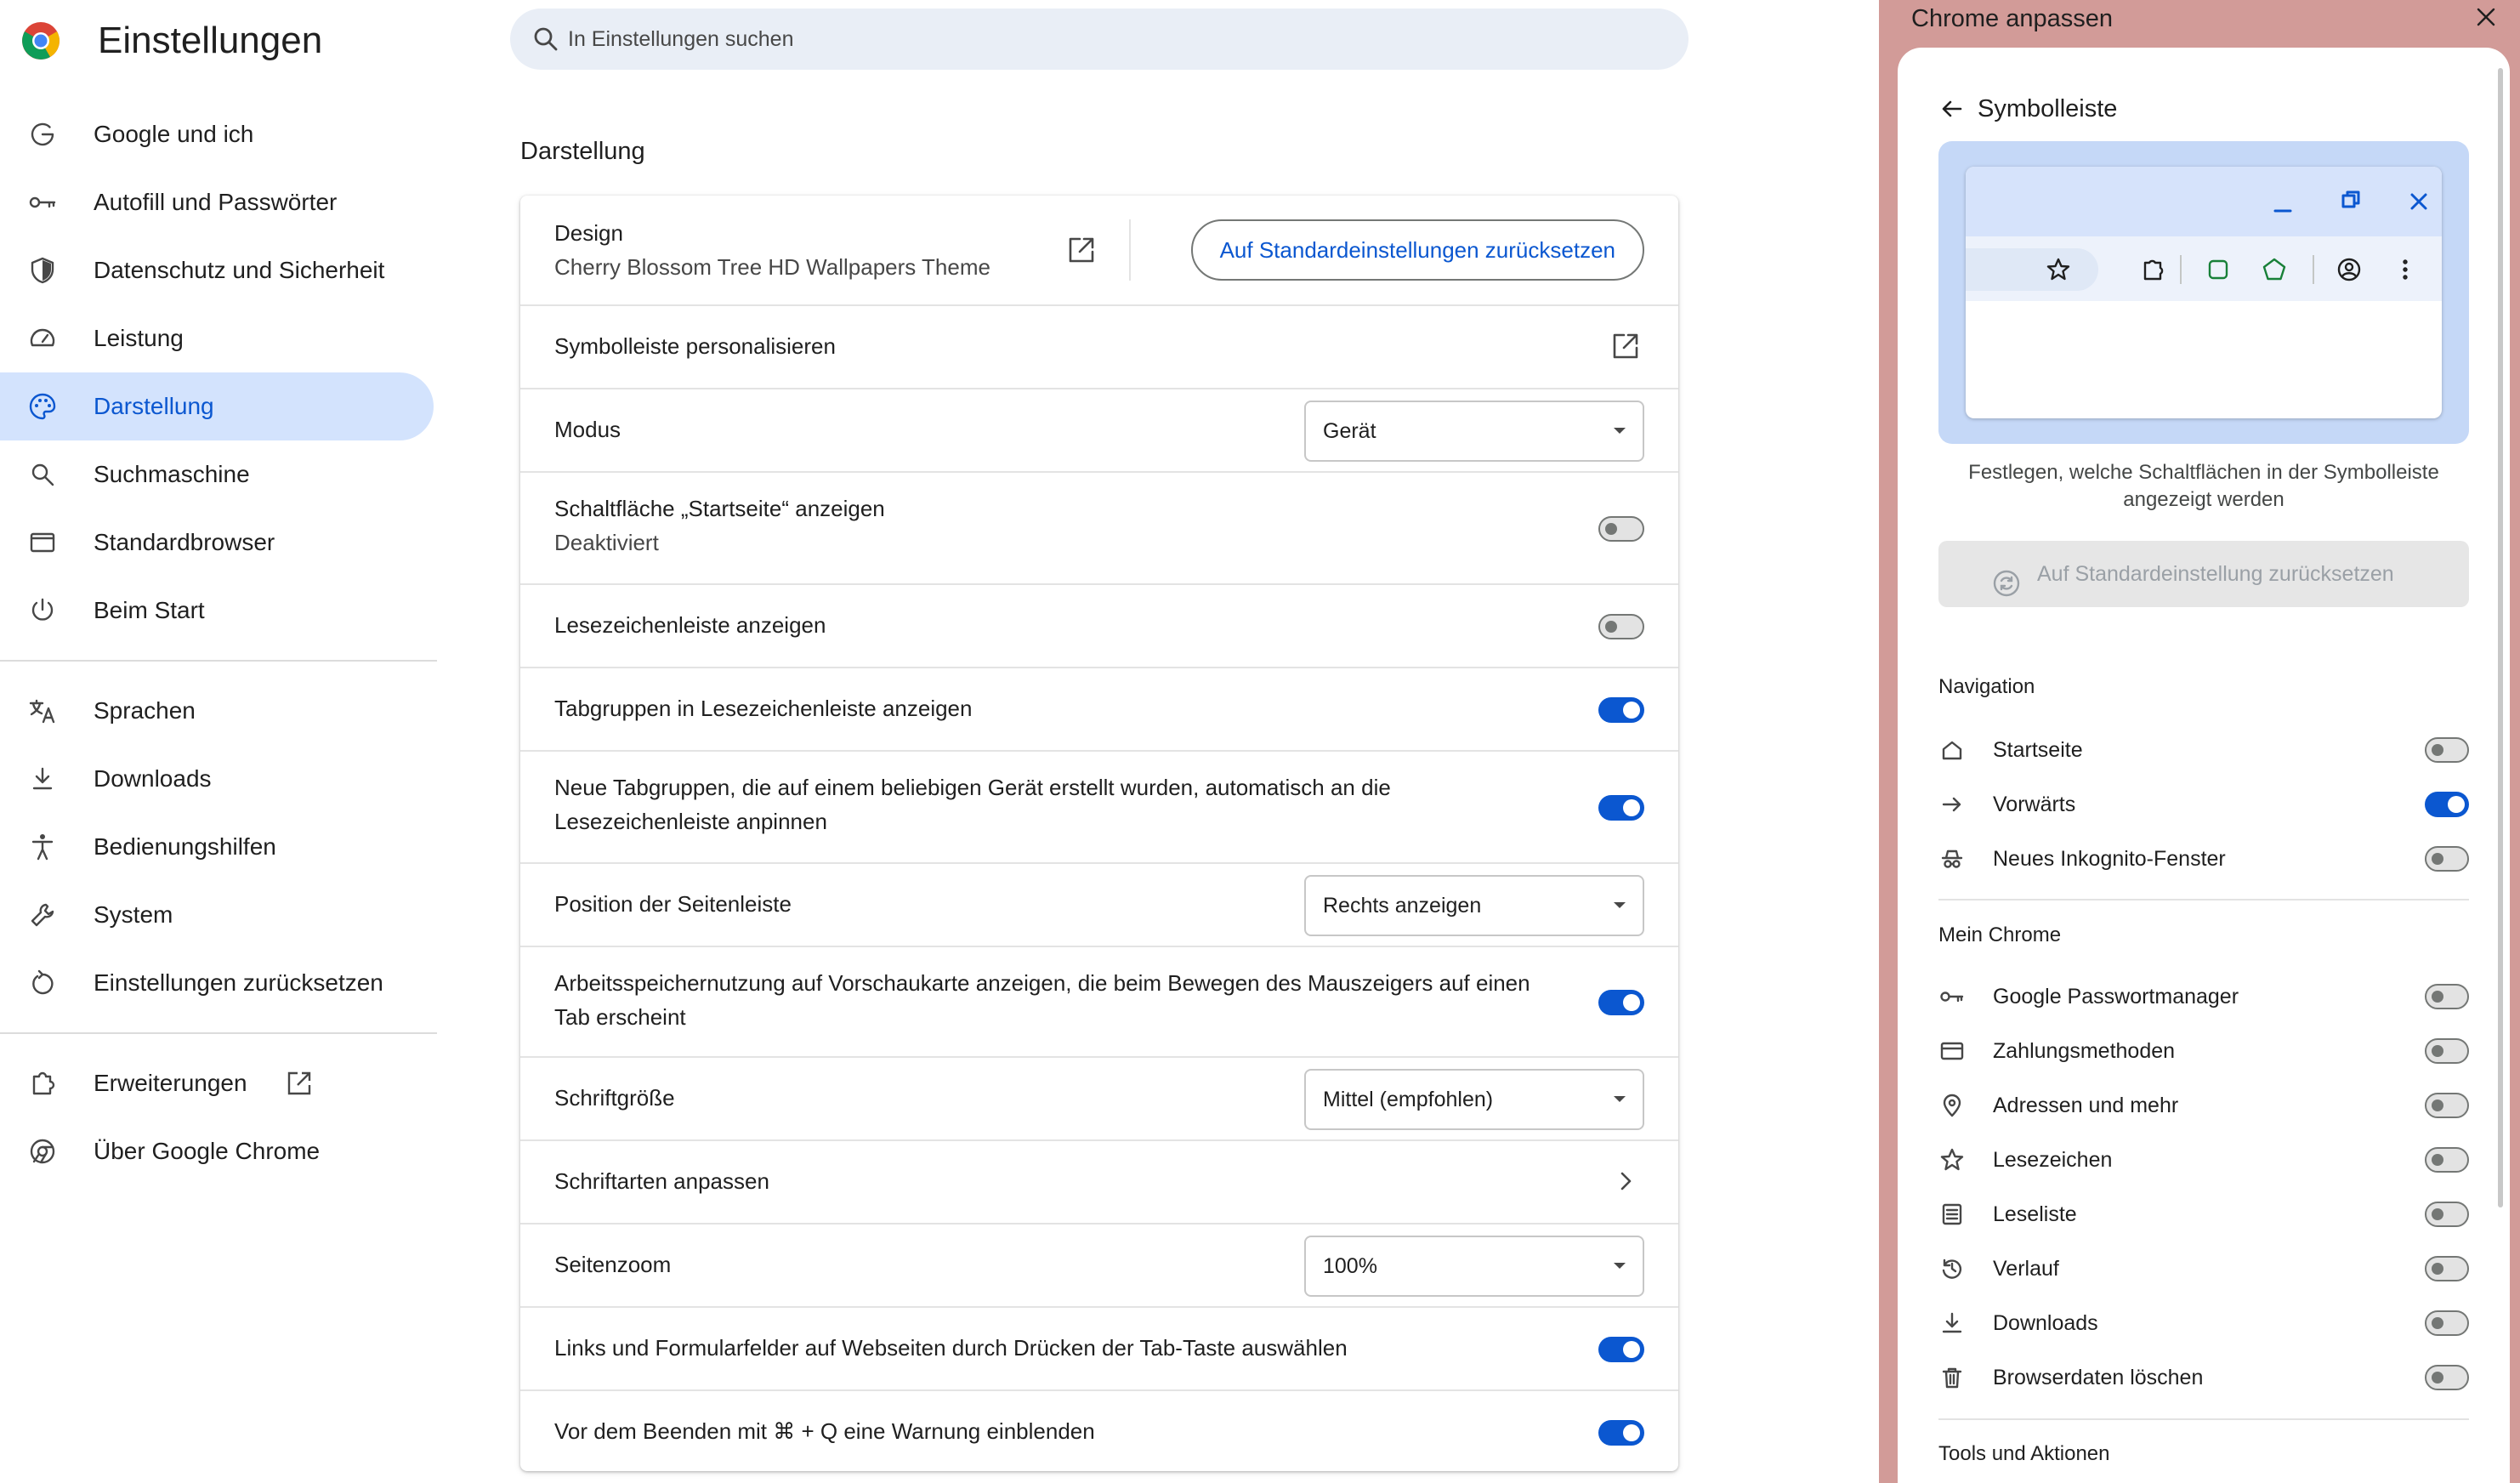 This screenshot has width=2520, height=1483. Describe the element at coordinates (133, 914) in the screenshot. I see `sidebar-item-label: System` at that location.